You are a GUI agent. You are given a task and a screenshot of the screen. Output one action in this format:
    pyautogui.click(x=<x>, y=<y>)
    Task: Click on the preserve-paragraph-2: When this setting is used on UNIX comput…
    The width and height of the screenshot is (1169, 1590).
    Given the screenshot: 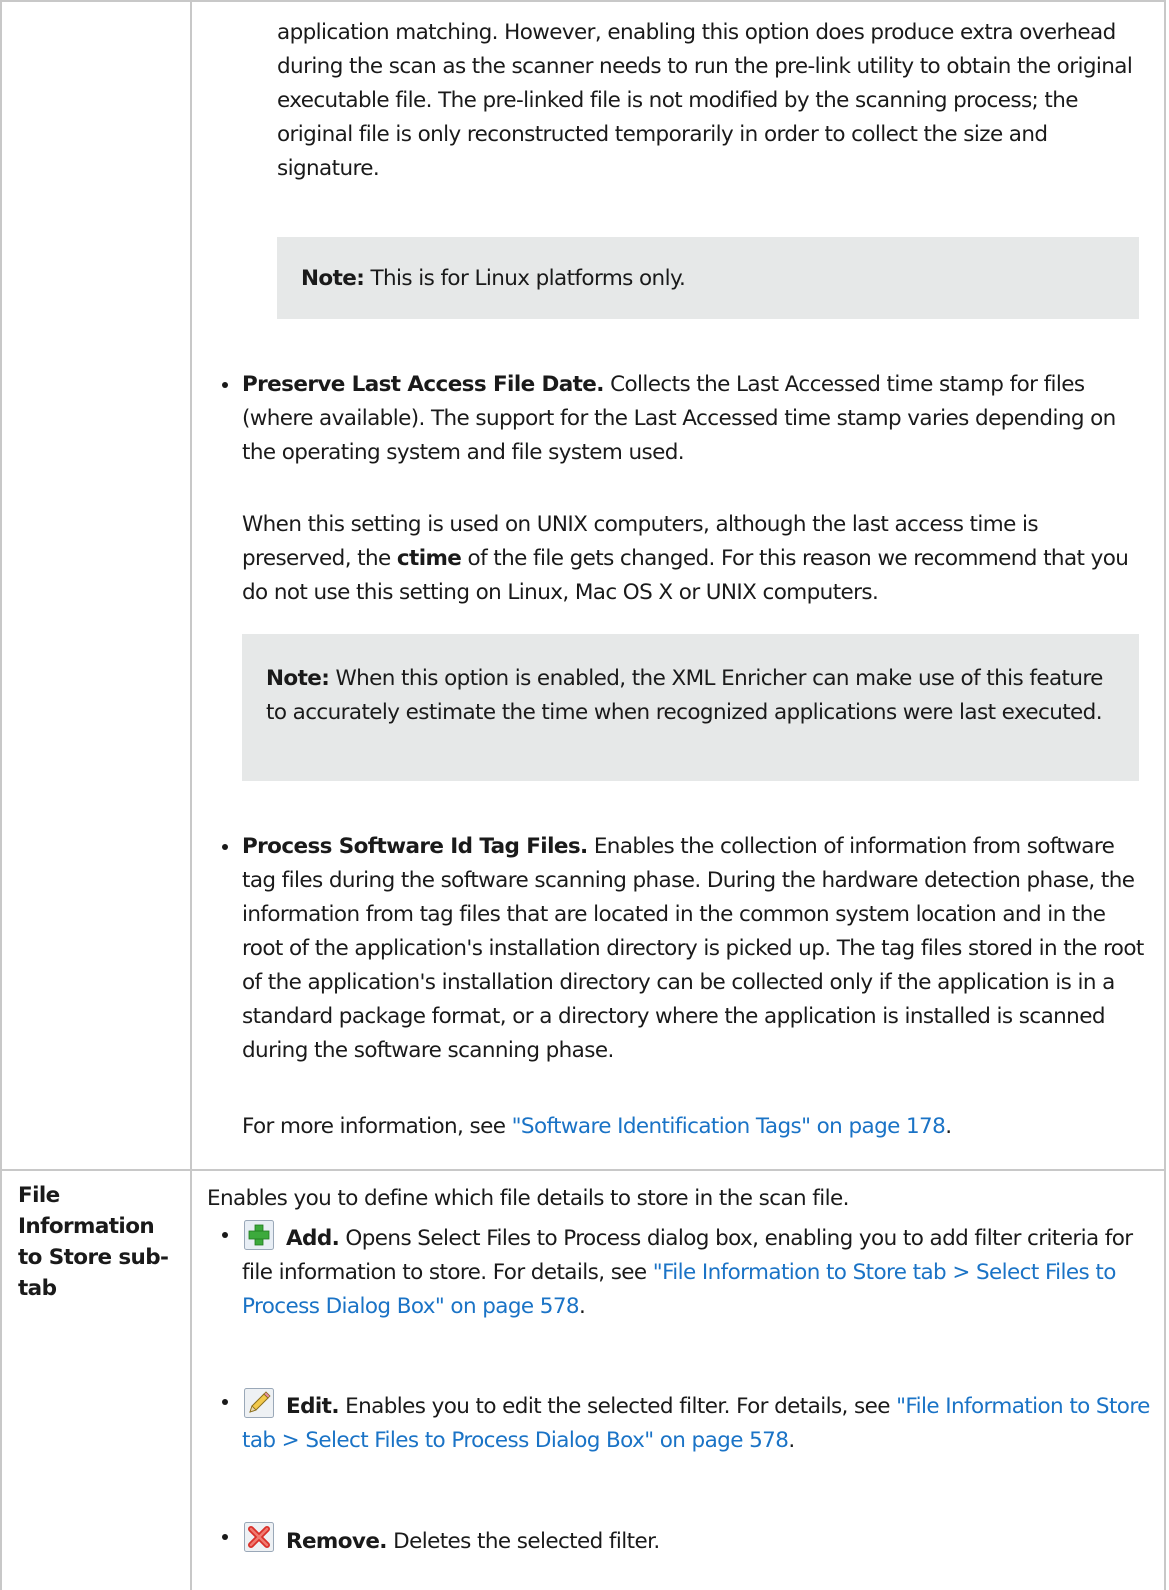 What is the action you would take?
    pyautogui.click(x=685, y=558)
    